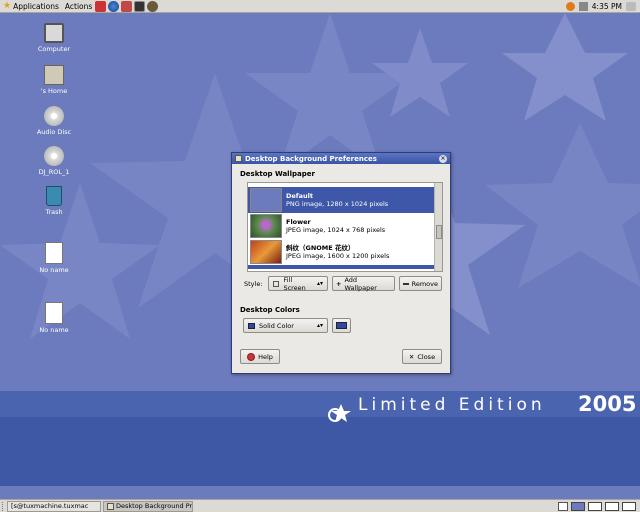 The image size is (640, 512). I want to click on eject-icon, so click(631, 6).